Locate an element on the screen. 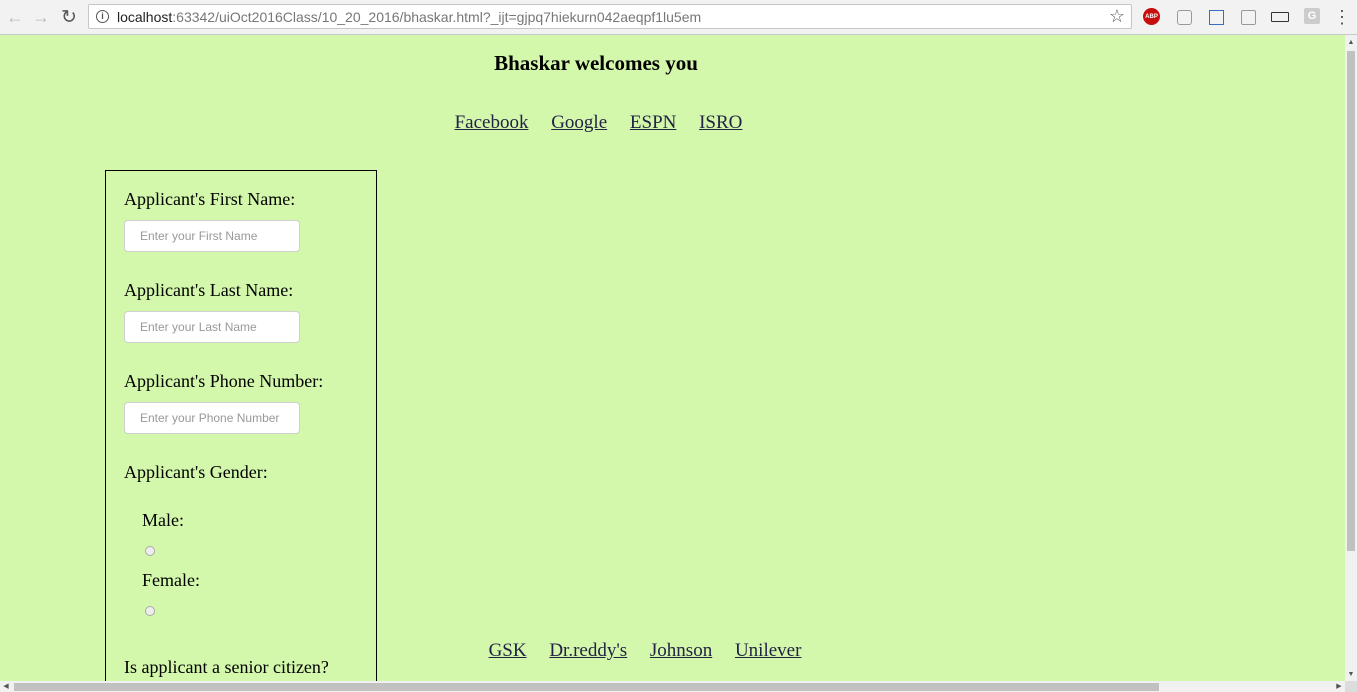  bottom-nav-links: GSK Dr.reddy's Johnson Unilever is located at coordinates (672, 651).